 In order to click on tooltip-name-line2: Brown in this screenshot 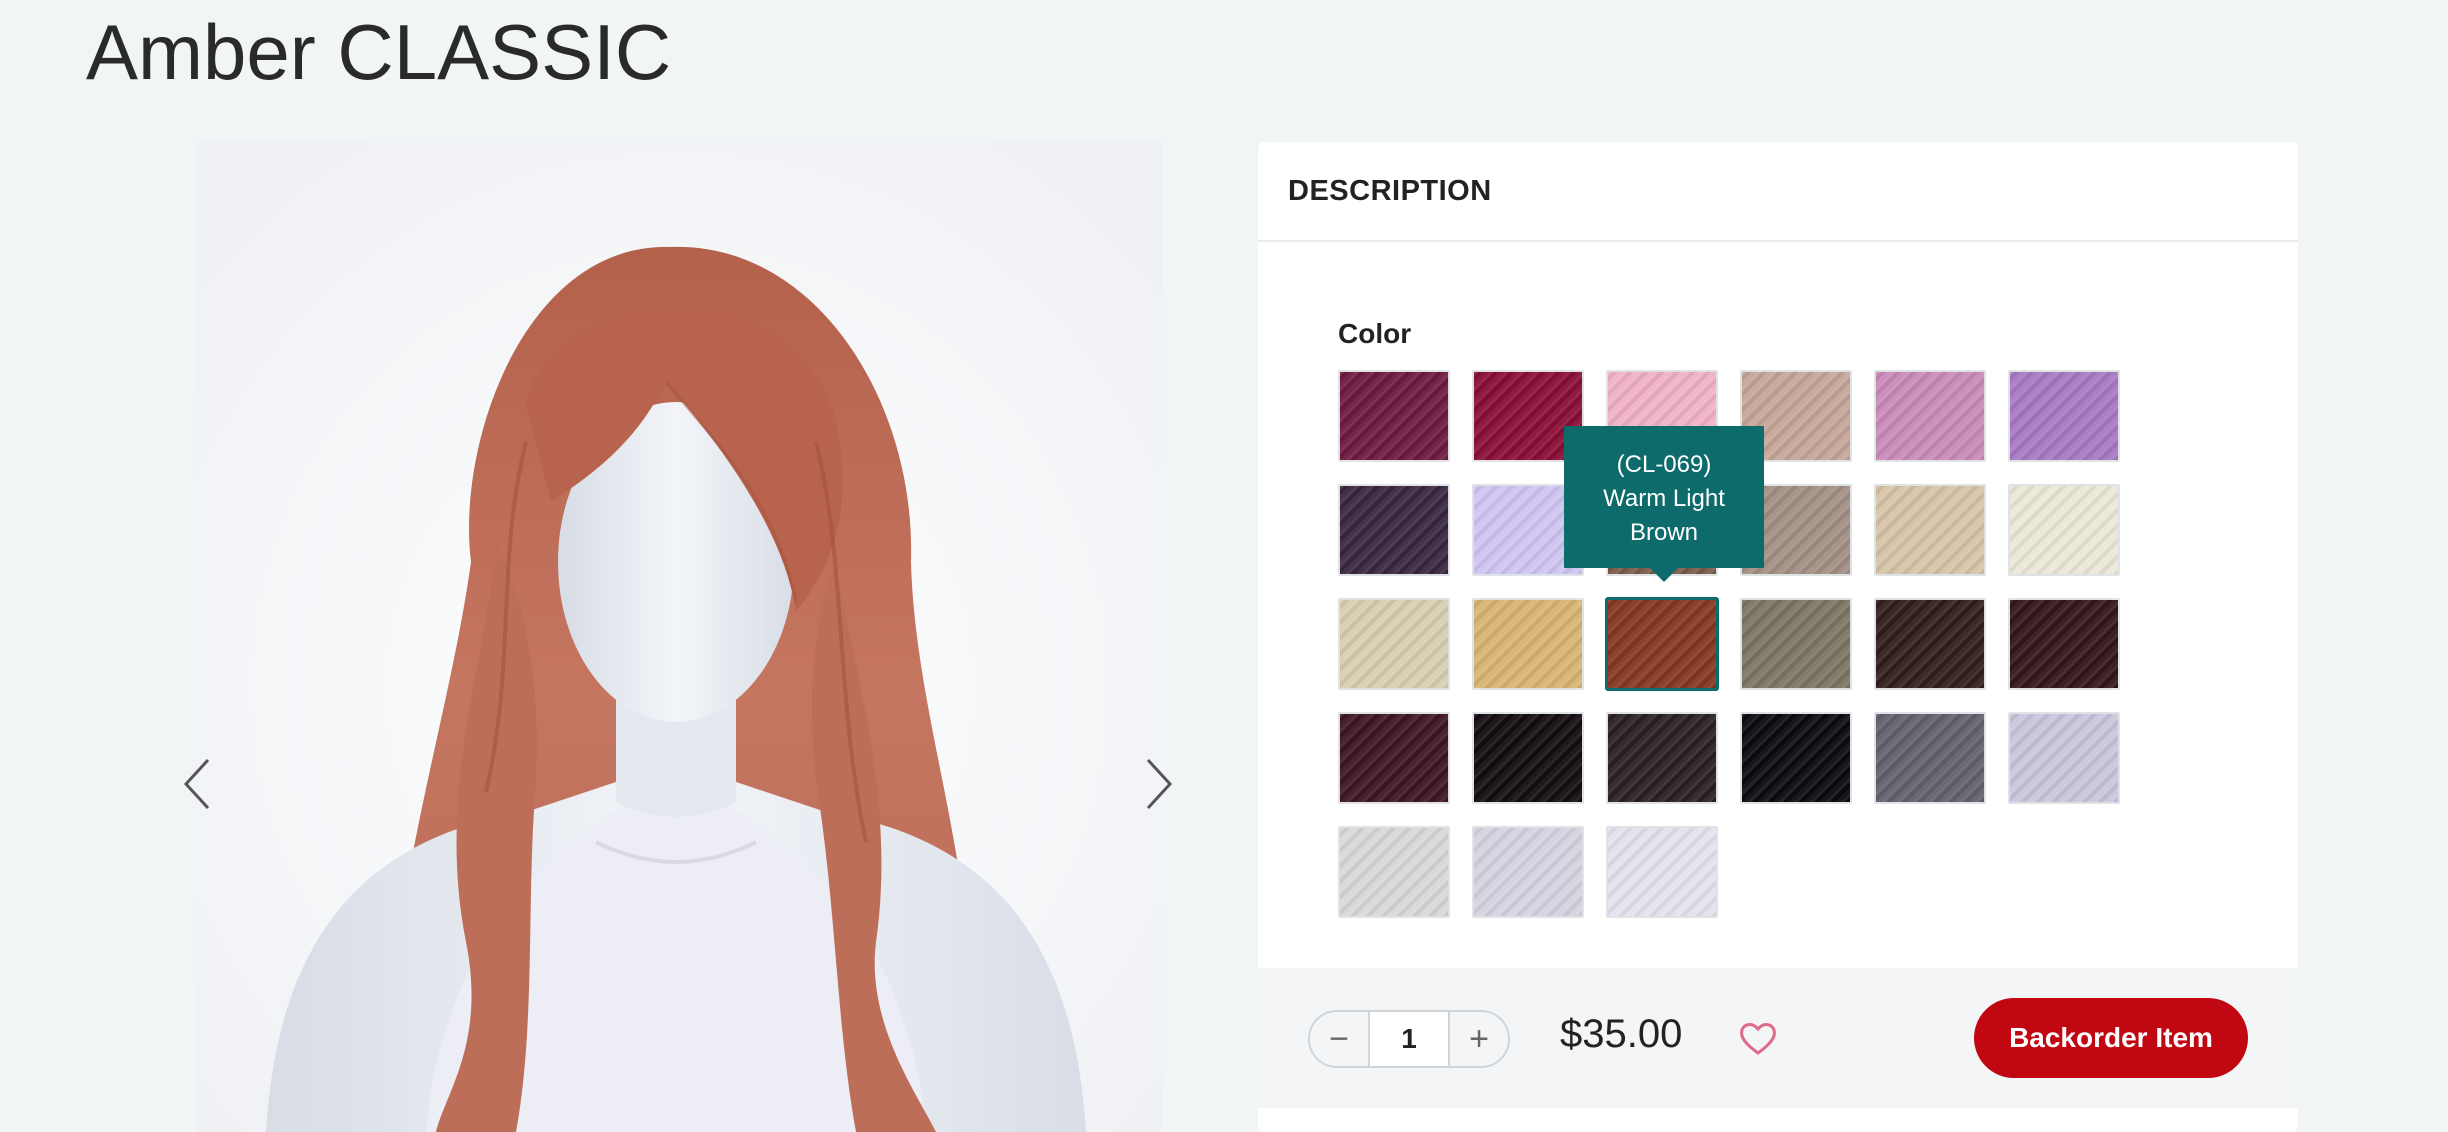, I will do `click(1664, 532)`.